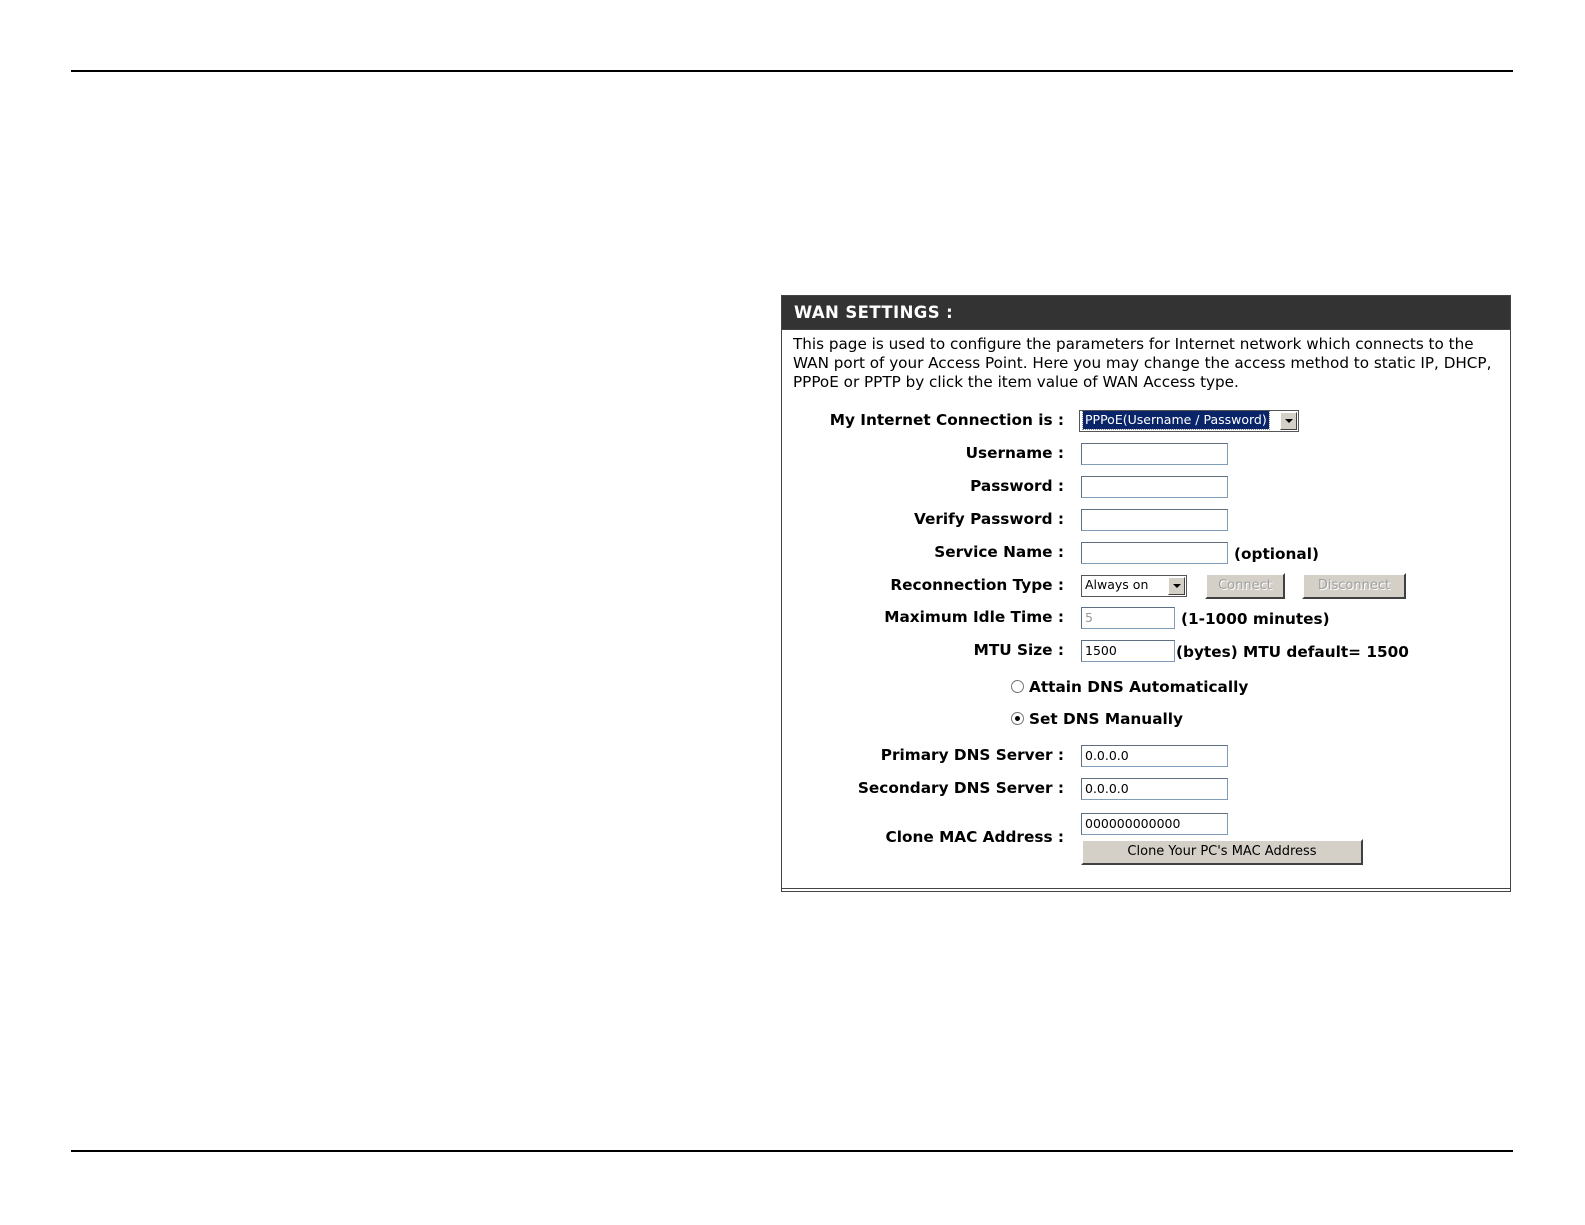 Image resolution: width=1585 pixels, height=1225 pixels. Describe the element at coordinates (1245, 586) in the screenshot. I see `connect-button: Connect` at that location.